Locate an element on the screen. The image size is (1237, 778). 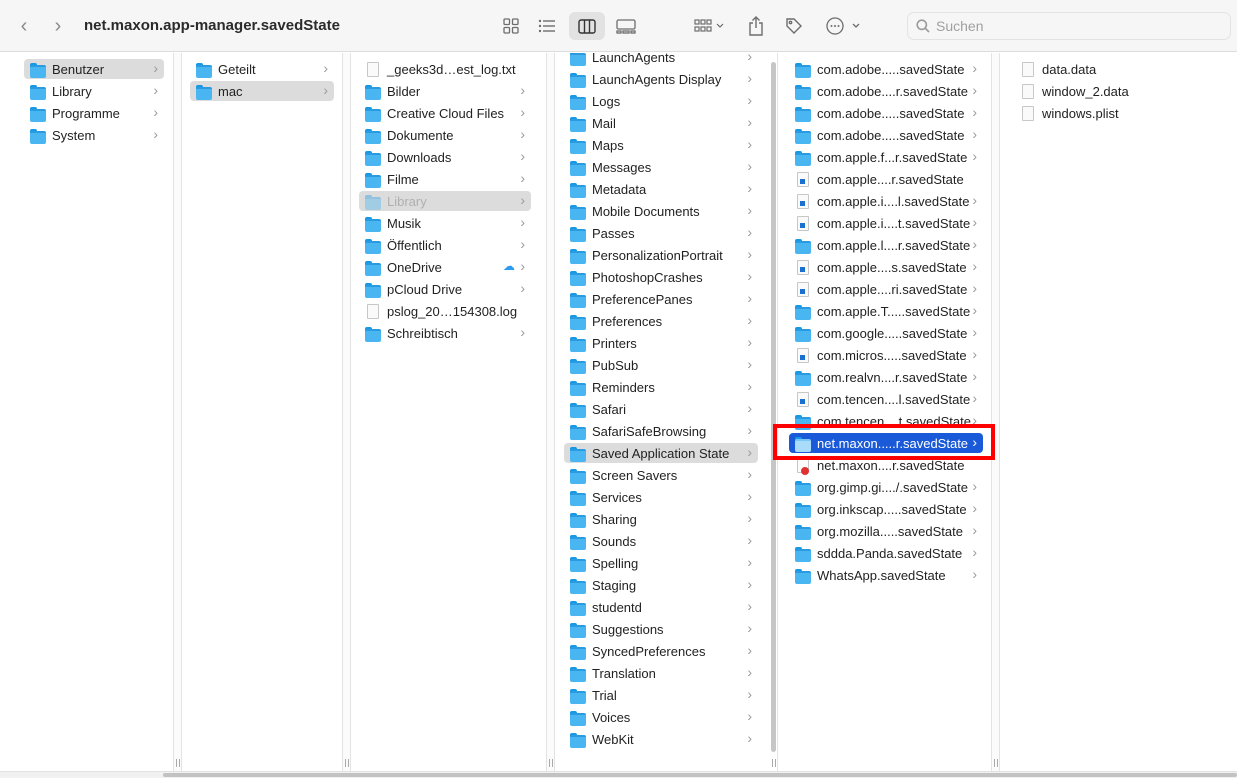
list-item: Staging › is located at coordinates (661, 585).